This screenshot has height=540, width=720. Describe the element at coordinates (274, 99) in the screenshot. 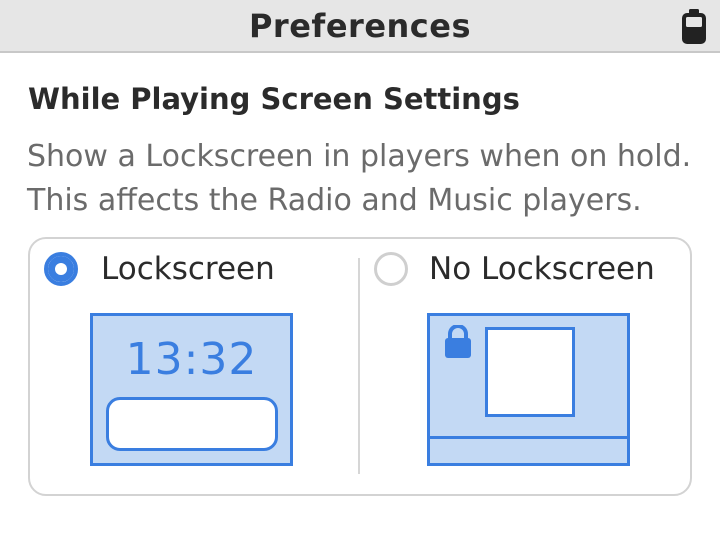

I see `section-title: While Playing Screen Settings` at that location.